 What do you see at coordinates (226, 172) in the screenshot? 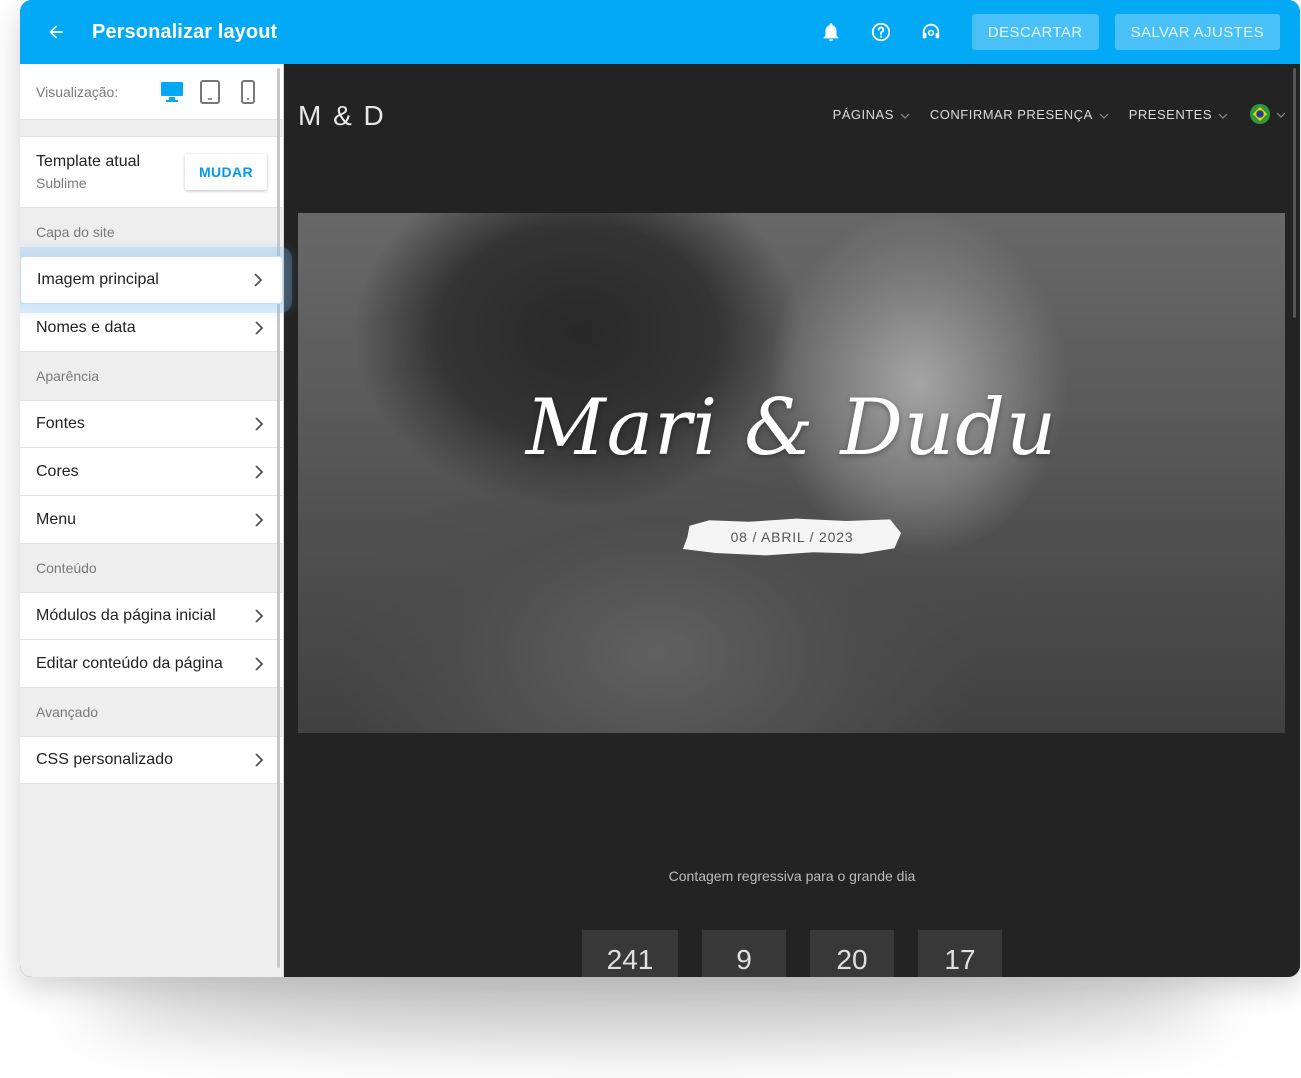
I see `change-template-button: MUDAR` at bounding box center [226, 172].